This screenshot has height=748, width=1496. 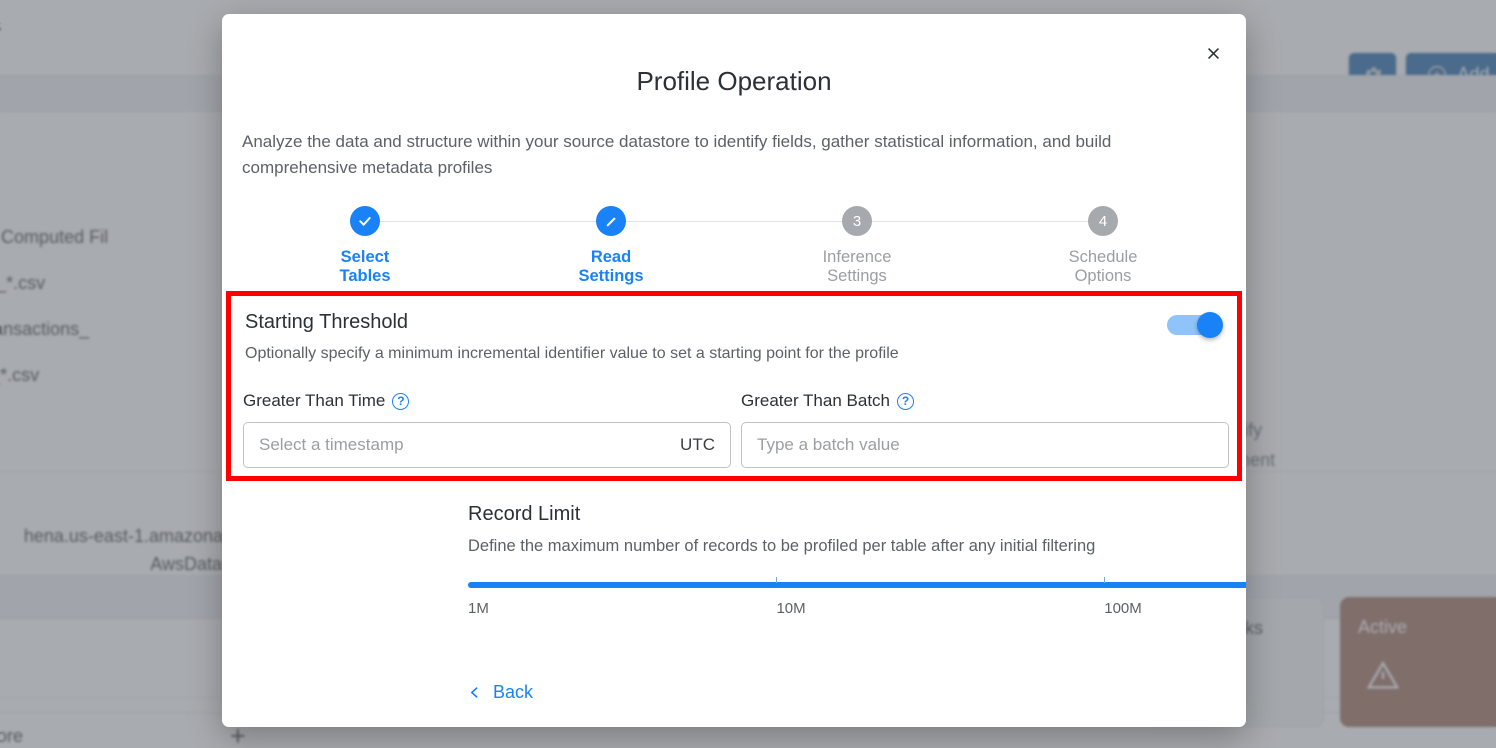 I want to click on step-label: Select Tables, so click(x=364, y=267).